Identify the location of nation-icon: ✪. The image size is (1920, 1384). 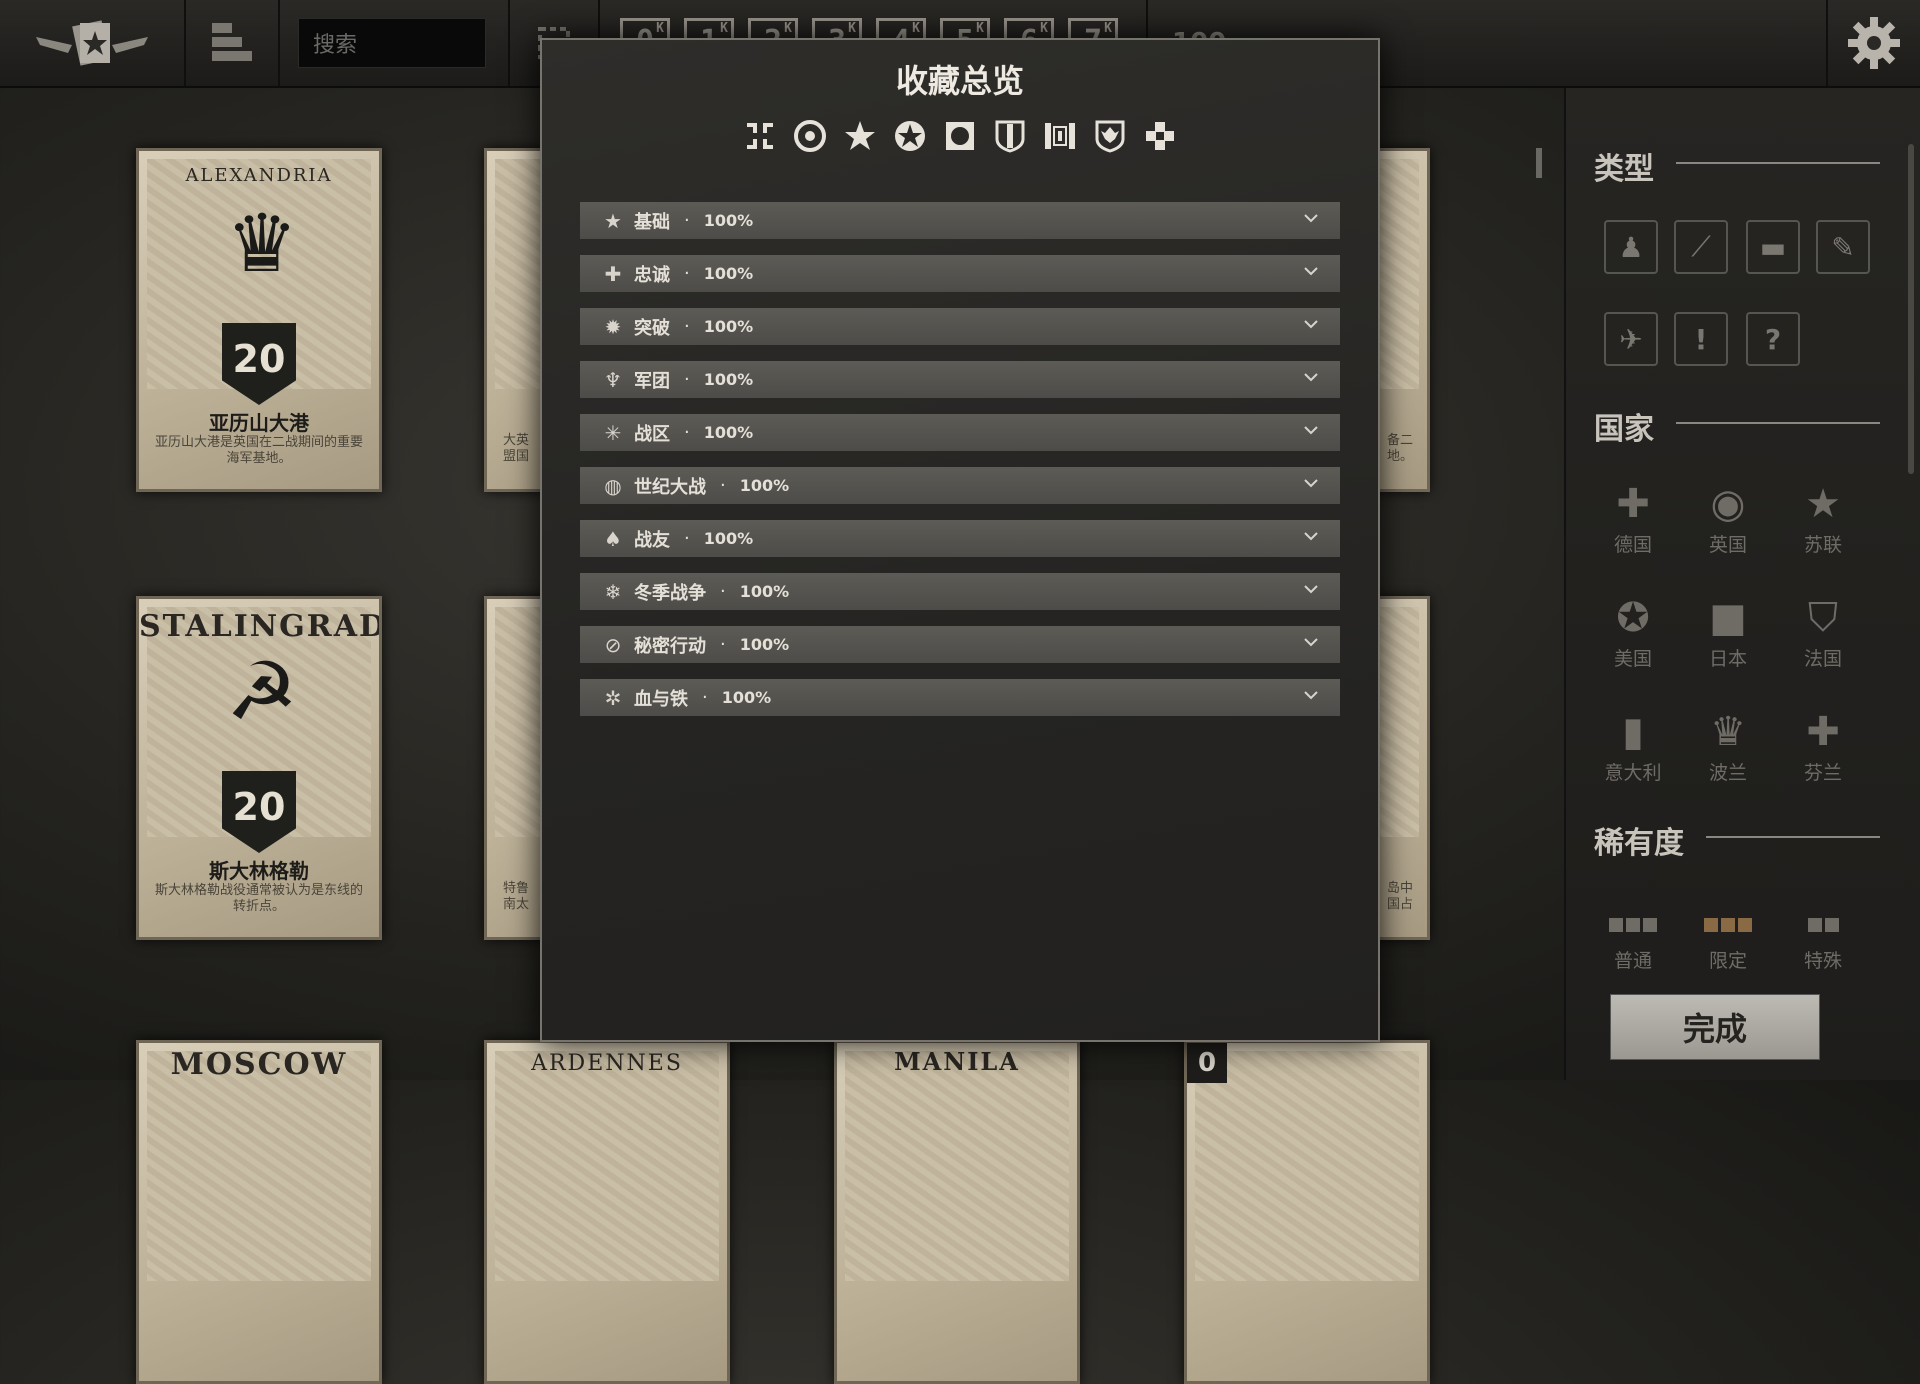
(1633, 618).